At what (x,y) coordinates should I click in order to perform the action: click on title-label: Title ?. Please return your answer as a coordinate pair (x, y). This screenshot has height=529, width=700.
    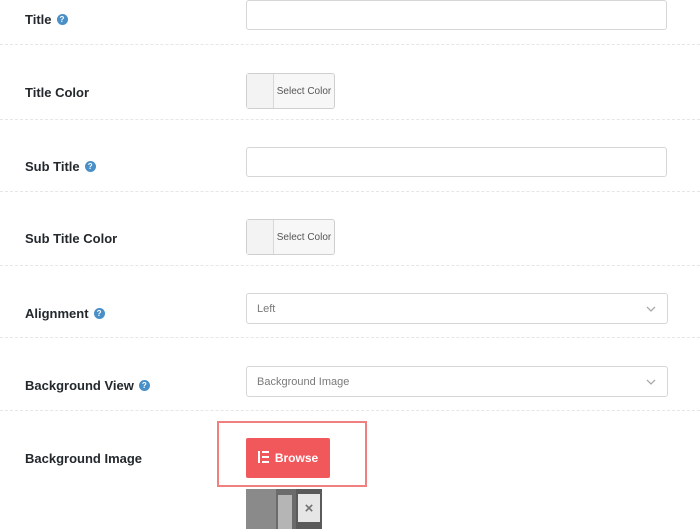
    Looking at the image, I should click on (46, 19).